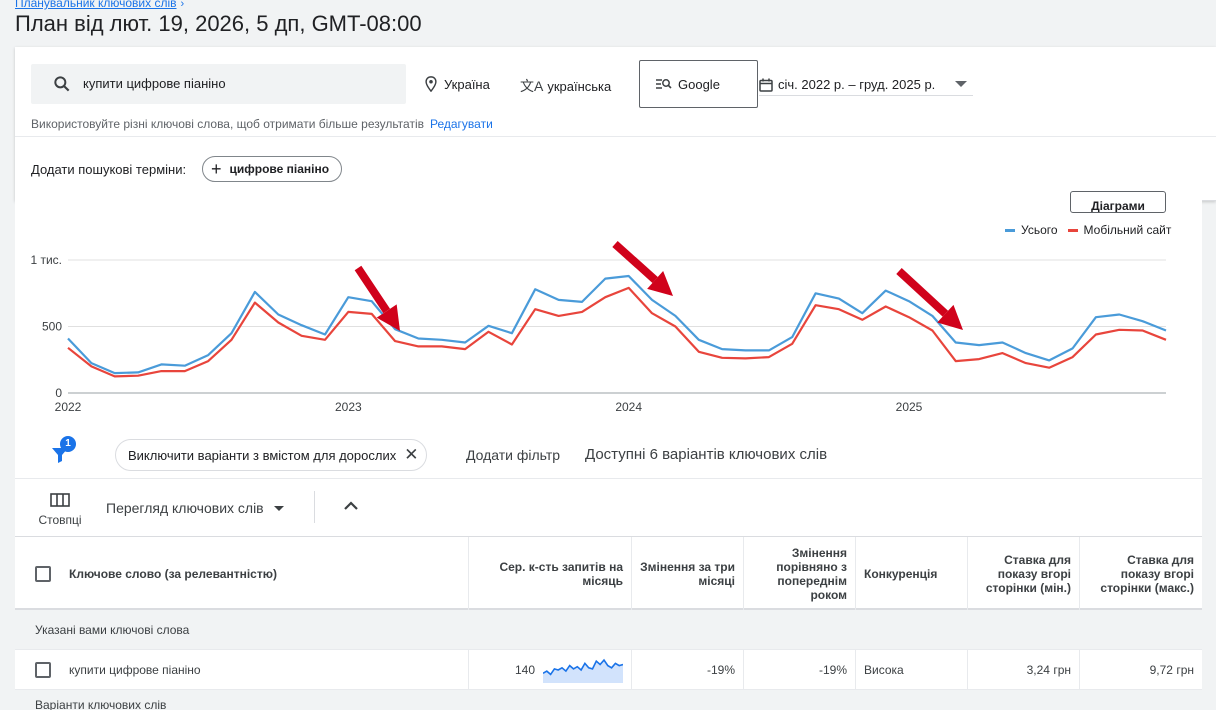 The image size is (1216, 710). Describe the element at coordinates (62, 84) in the screenshot. I see `search-icon` at that location.